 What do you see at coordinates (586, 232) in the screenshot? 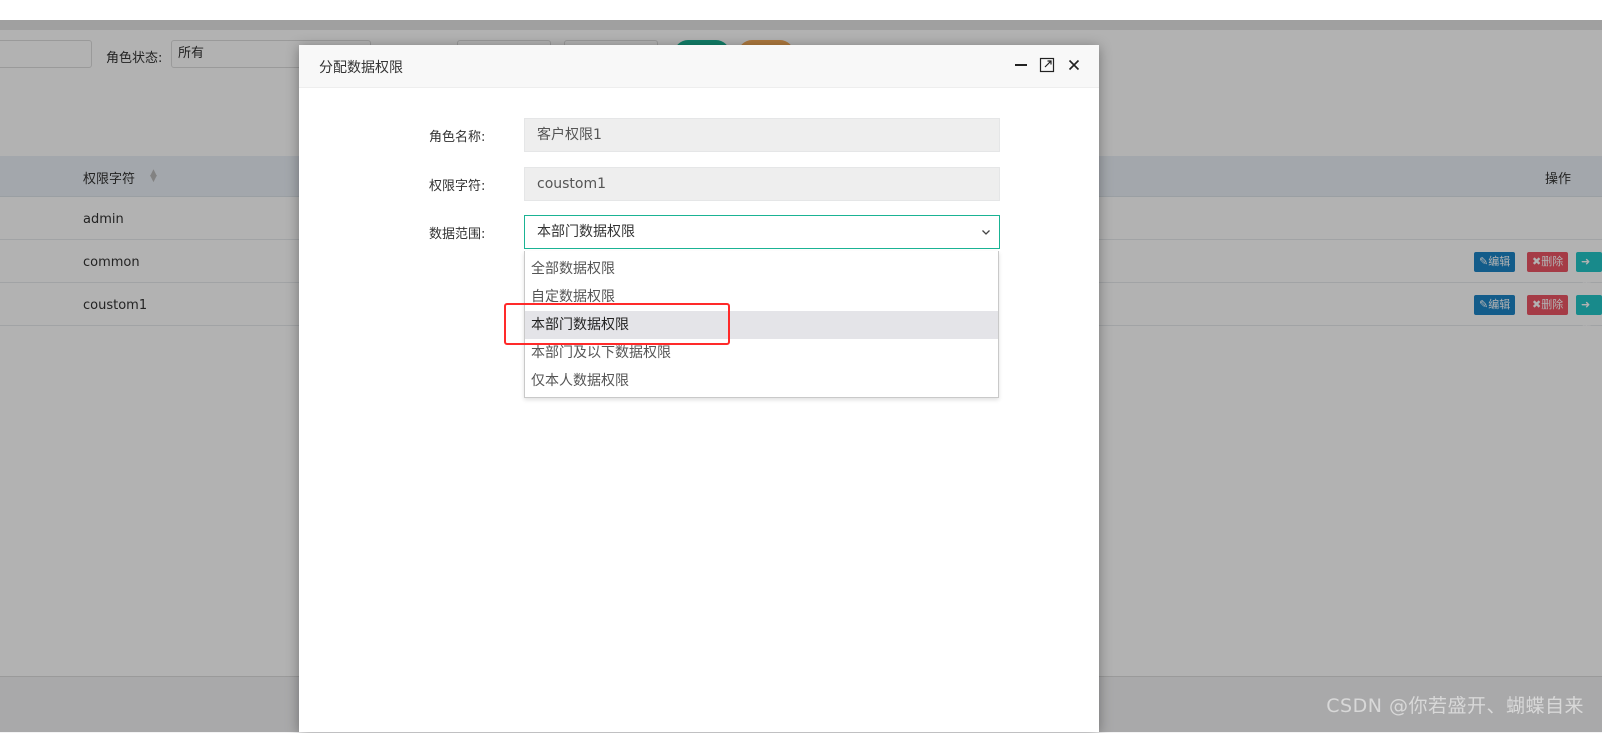
I see `data-scope-selected-value: 本部门数据权限` at bounding box center [586, 232].